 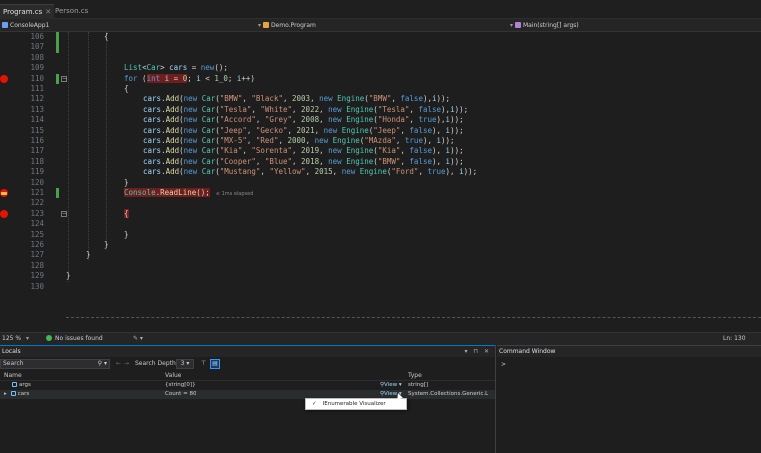 What do you see at coordinates (4, 193) in the screenshot?
I see `current-statement-breakpoint-icon` at bounding box center [4, 193].